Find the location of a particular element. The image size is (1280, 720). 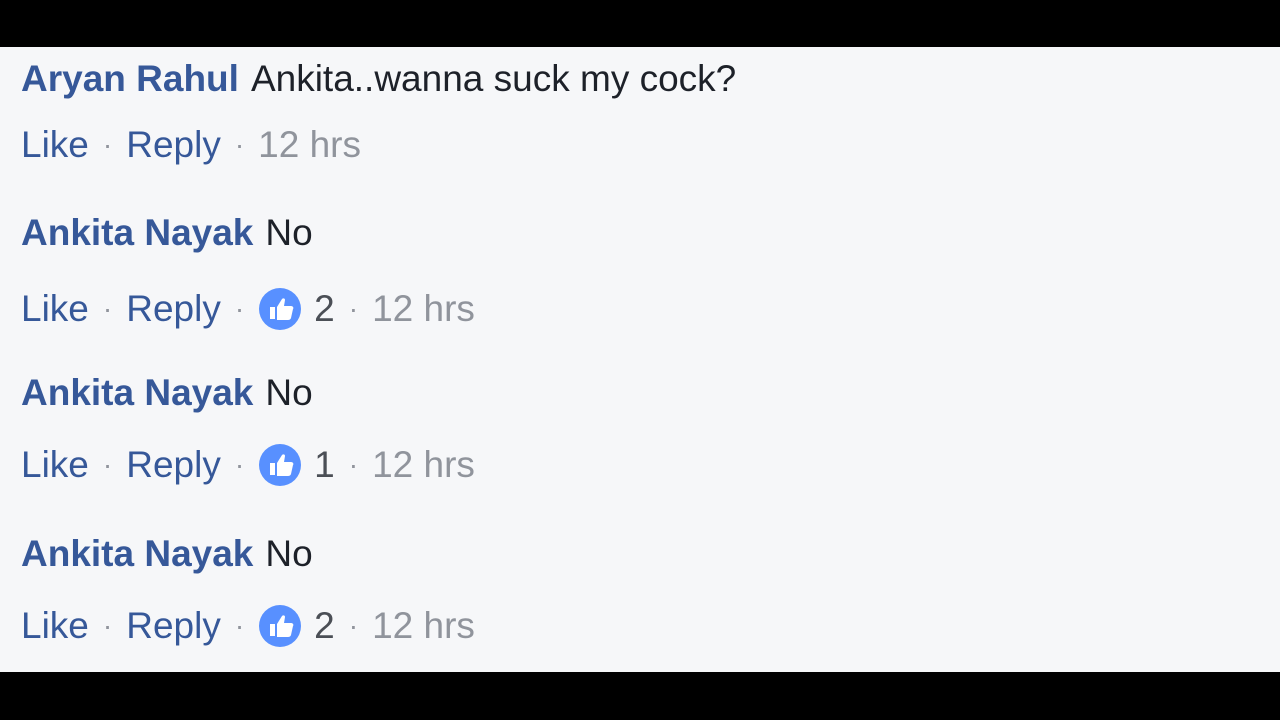

comment-message: Ankita..wanna suck my cock? is located at coordinates (493, 78).